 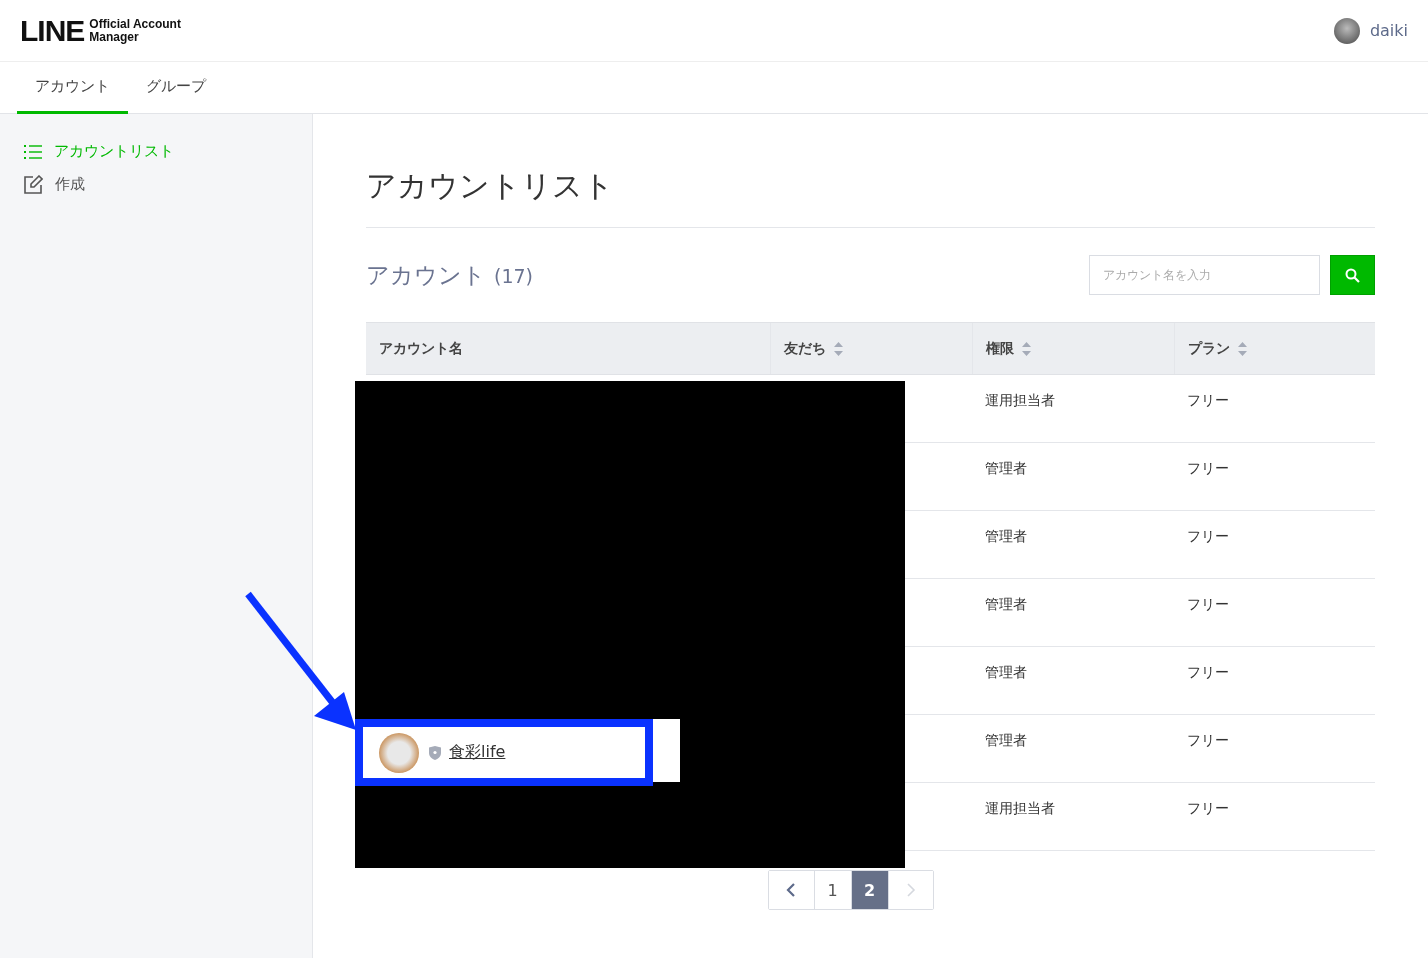 I want to click on user-name: daiki, so click(x=1388, y=30).